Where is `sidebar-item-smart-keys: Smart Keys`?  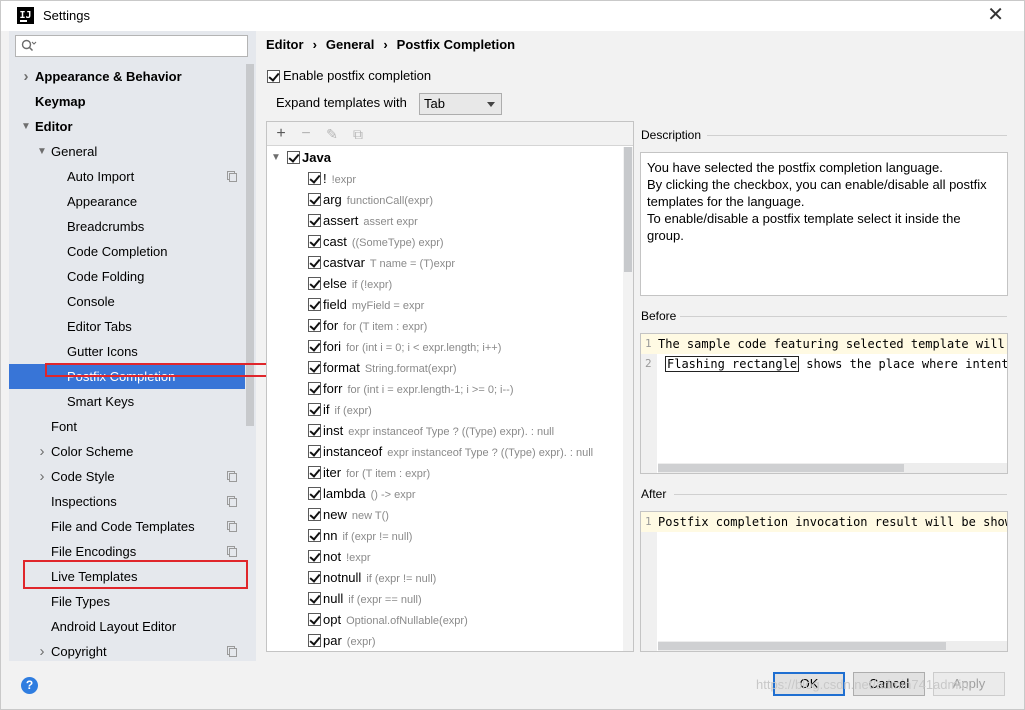 sidebar-item-smart-keys: Smart Keys is located at coordinates (127, 401).